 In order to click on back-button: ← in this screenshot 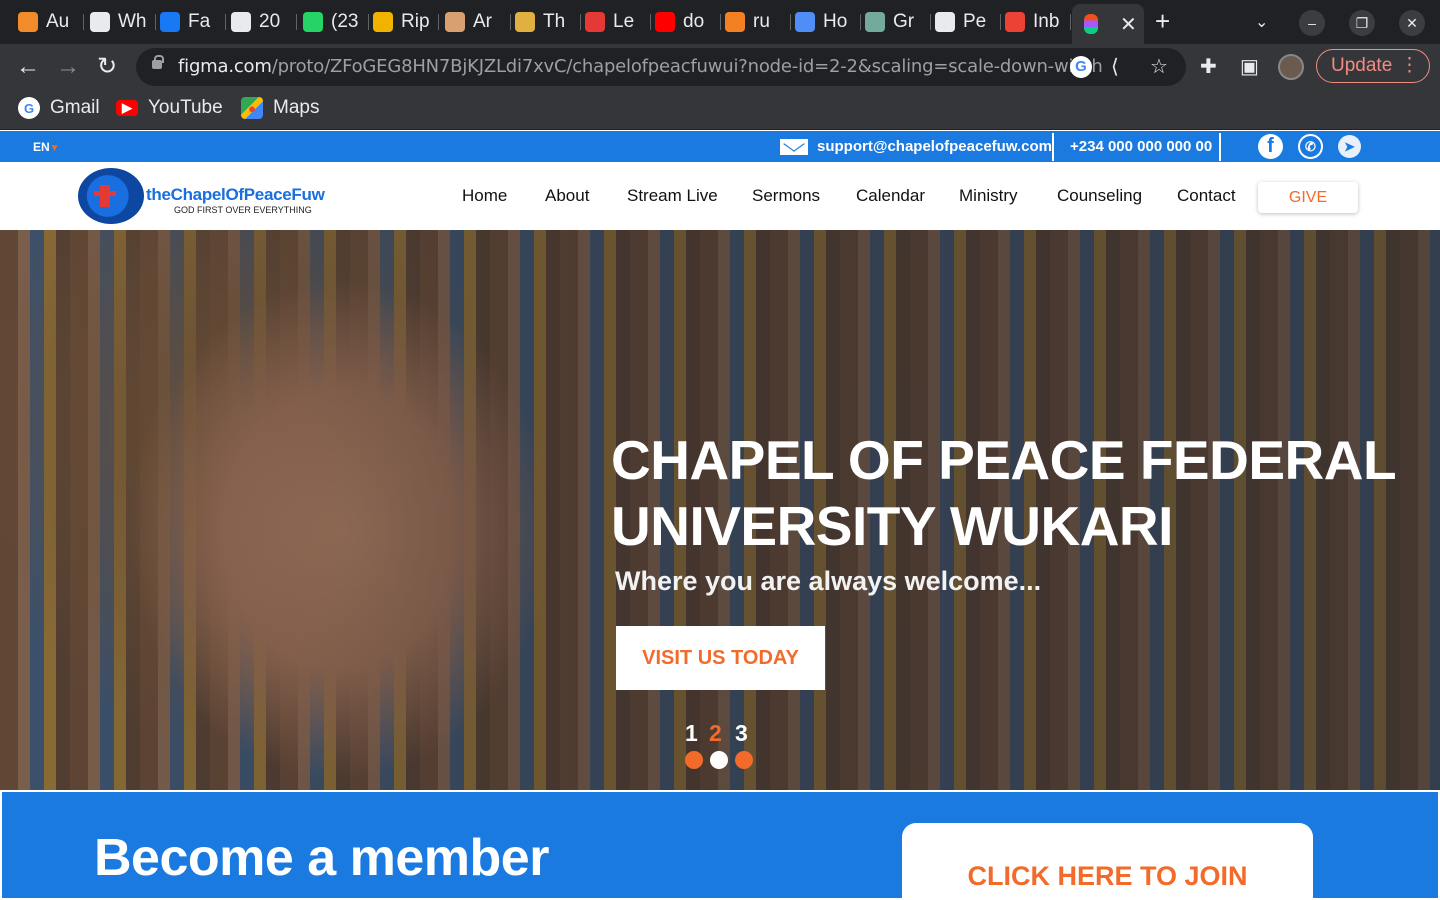, I will do `click(28, 67)`.